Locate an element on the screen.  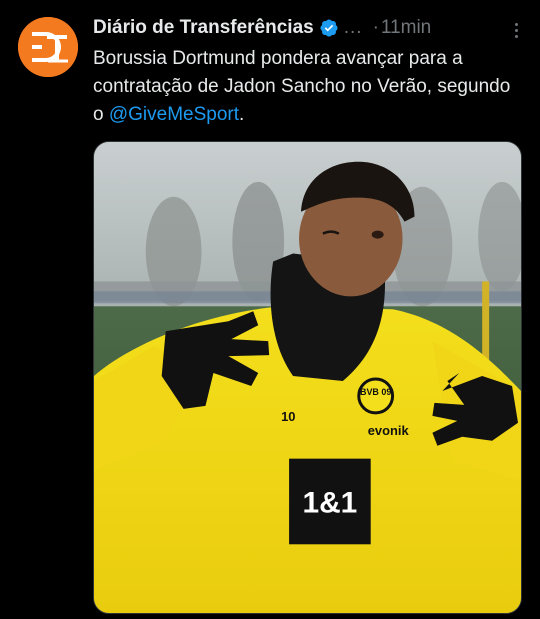
verified-badge-icon is located at coordinates (329, 28).